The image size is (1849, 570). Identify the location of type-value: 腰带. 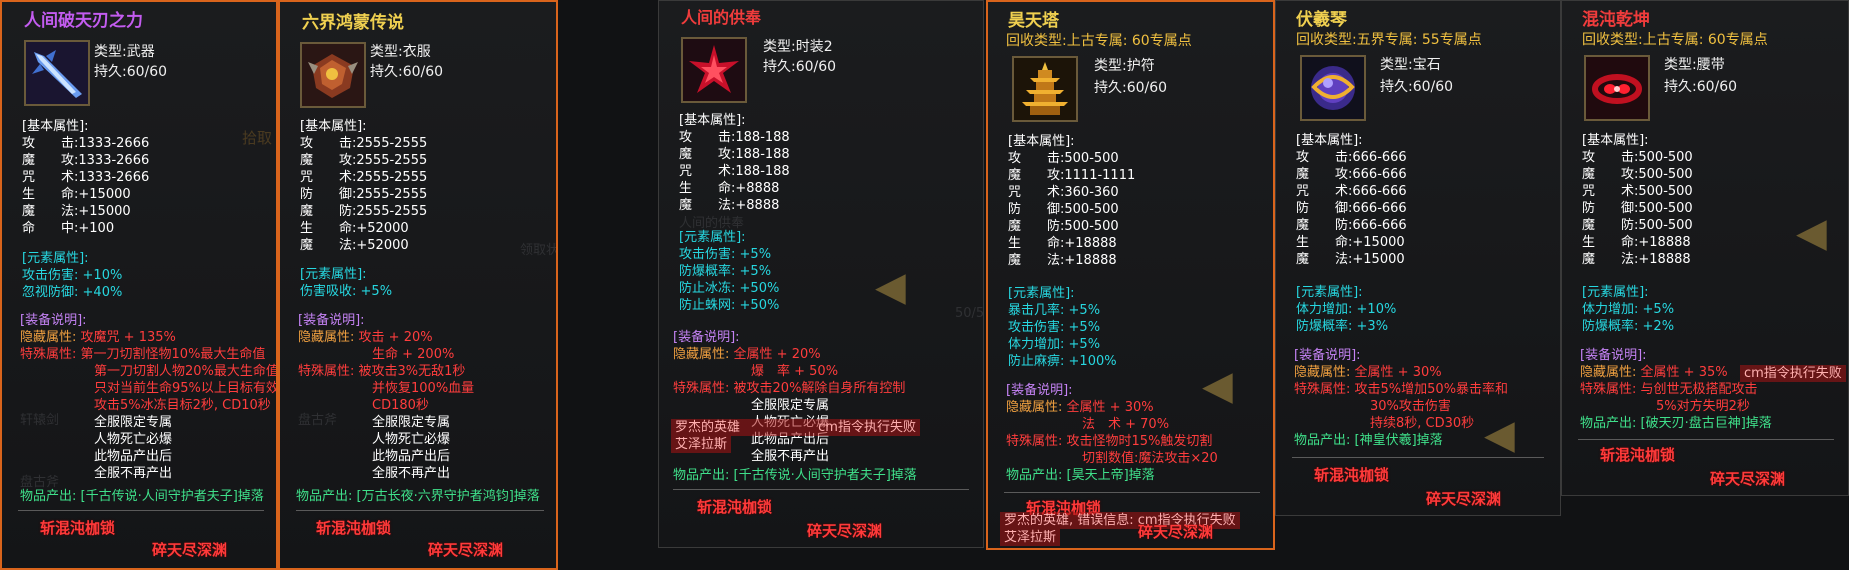
(1710, 65).